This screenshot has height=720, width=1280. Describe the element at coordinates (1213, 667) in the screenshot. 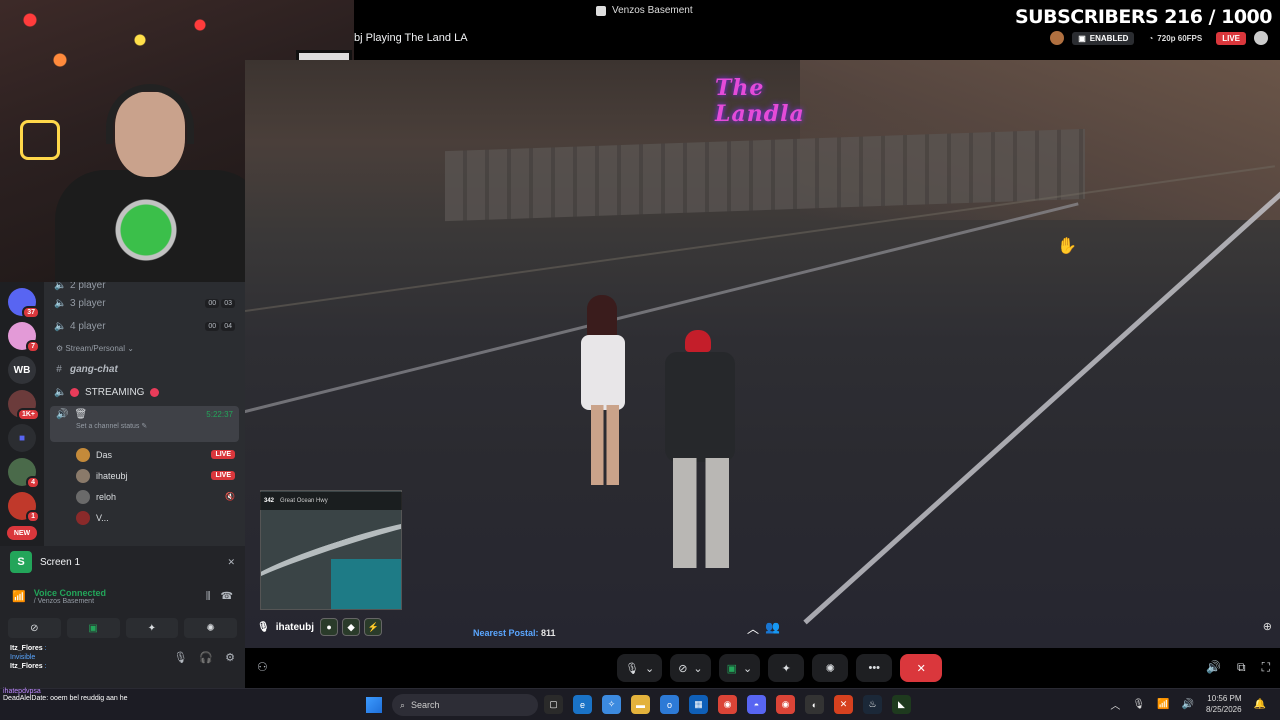

I see `volume-icon: 🔊` at that location.